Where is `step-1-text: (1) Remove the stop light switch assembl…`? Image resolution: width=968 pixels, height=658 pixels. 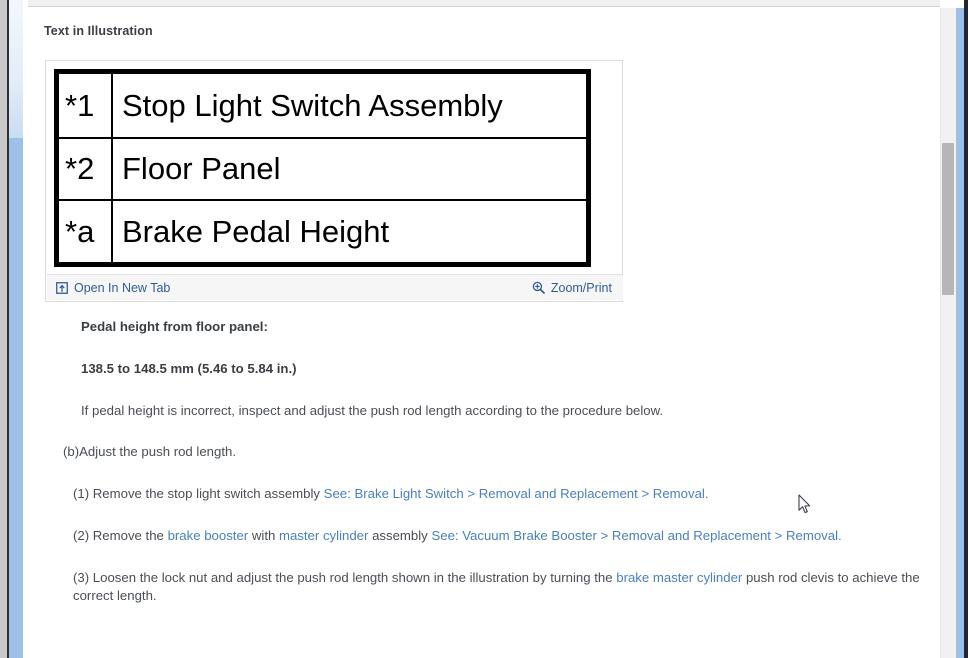 step-1-text: (1) Remove the stop light switch assembl… is located at coordinates (198, 494).